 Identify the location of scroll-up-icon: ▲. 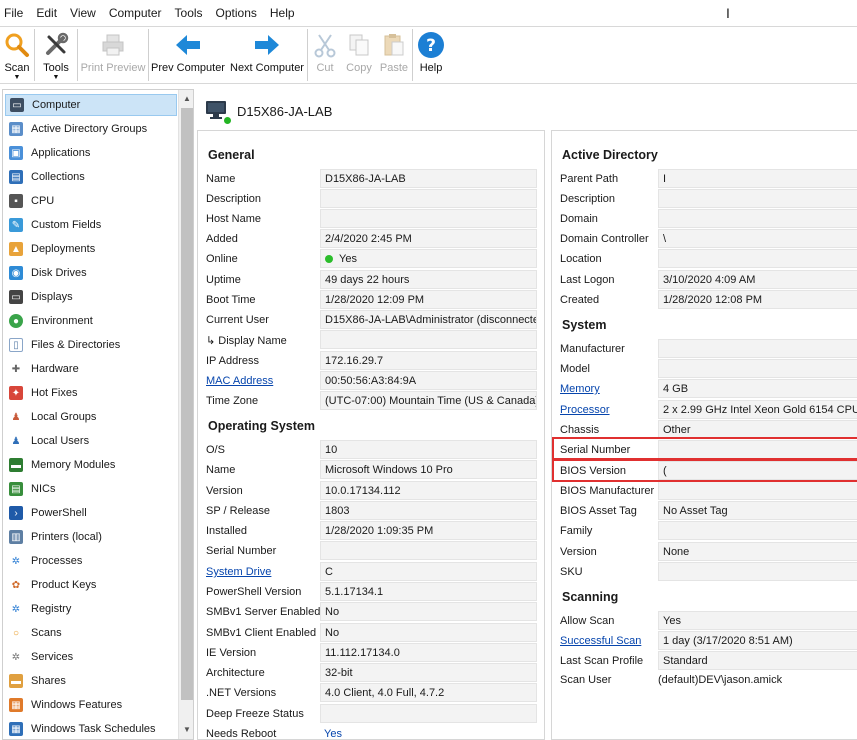
(186, 98).